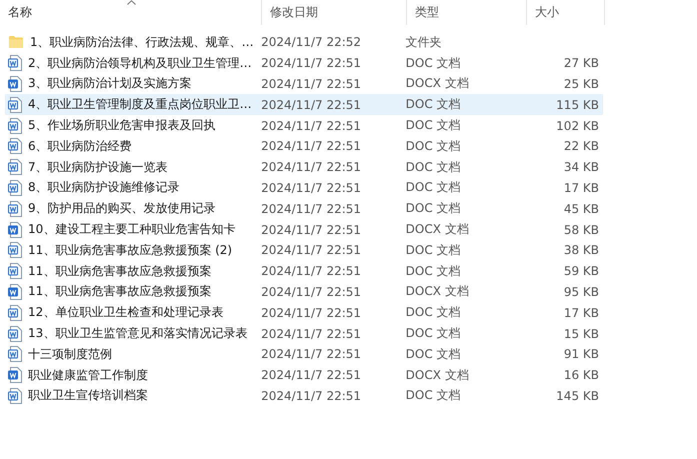 This screenshot has width=697, height=459. I want to click on file-size: 15 KB, so click(581, 333).